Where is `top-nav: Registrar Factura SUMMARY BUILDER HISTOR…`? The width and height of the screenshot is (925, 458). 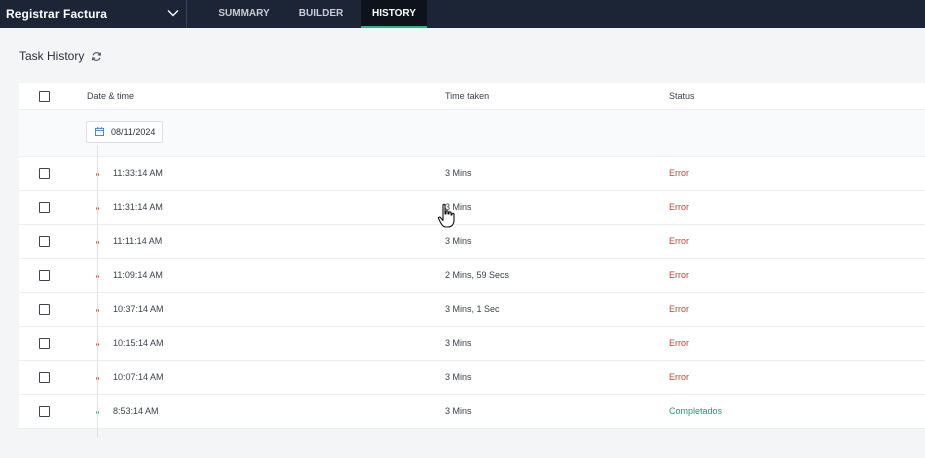
top-nav: Registrar Factura SUMMARY BUILDER HISTOR… is located at coordinates (462, 14).